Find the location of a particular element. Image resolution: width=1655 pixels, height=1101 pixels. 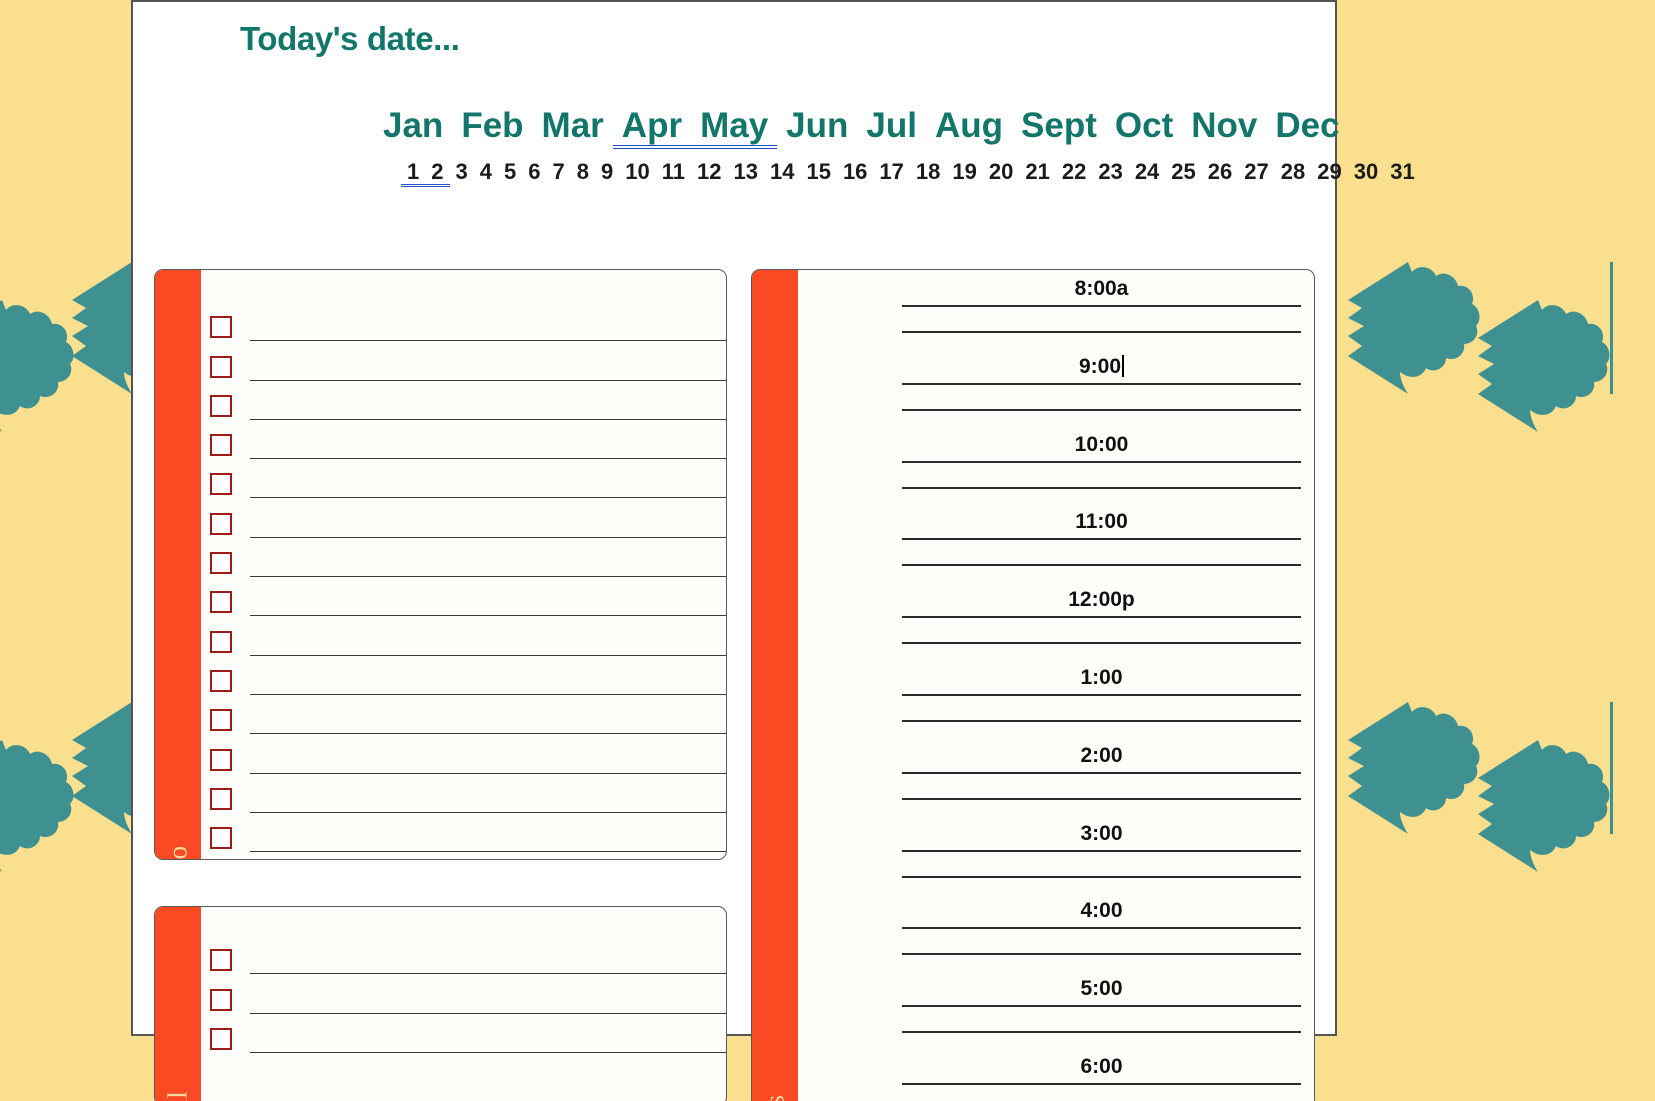

email-item-row is located at coordinates (463, 956).